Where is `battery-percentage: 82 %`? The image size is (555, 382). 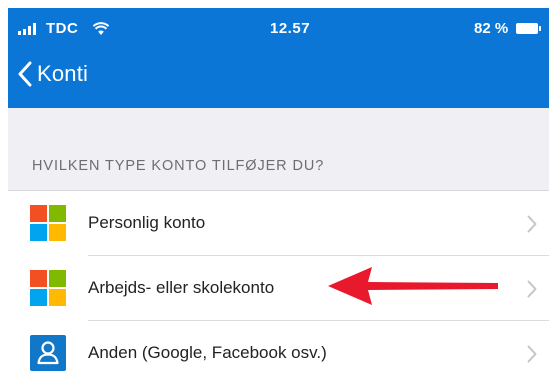
battery-percentage: 82 % is located at coordinates (491, 28).